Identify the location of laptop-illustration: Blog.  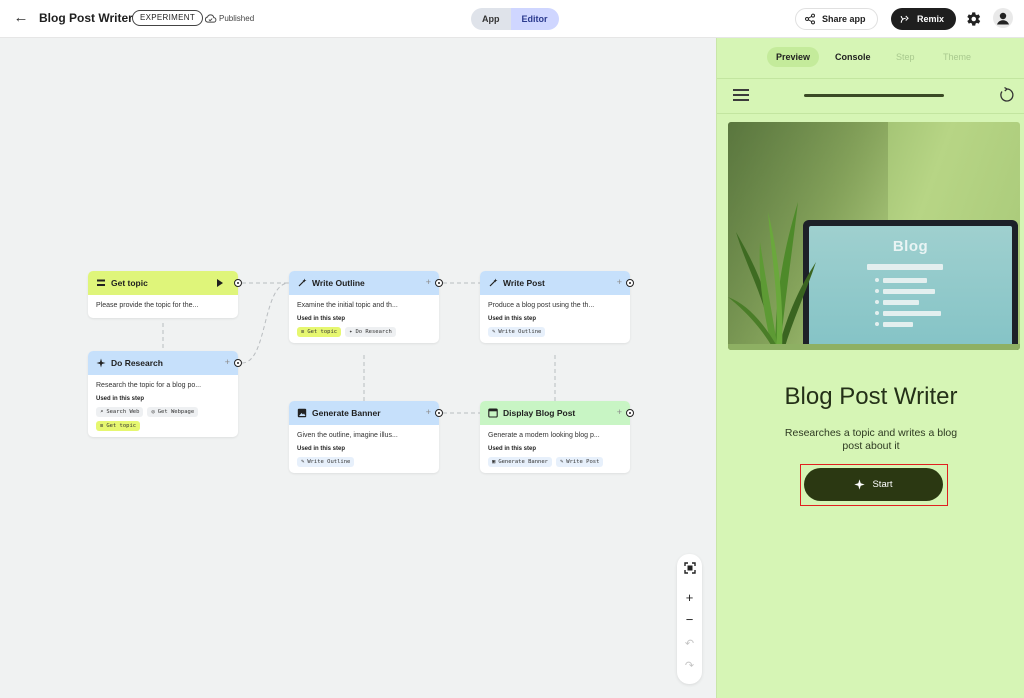
(910, 285).